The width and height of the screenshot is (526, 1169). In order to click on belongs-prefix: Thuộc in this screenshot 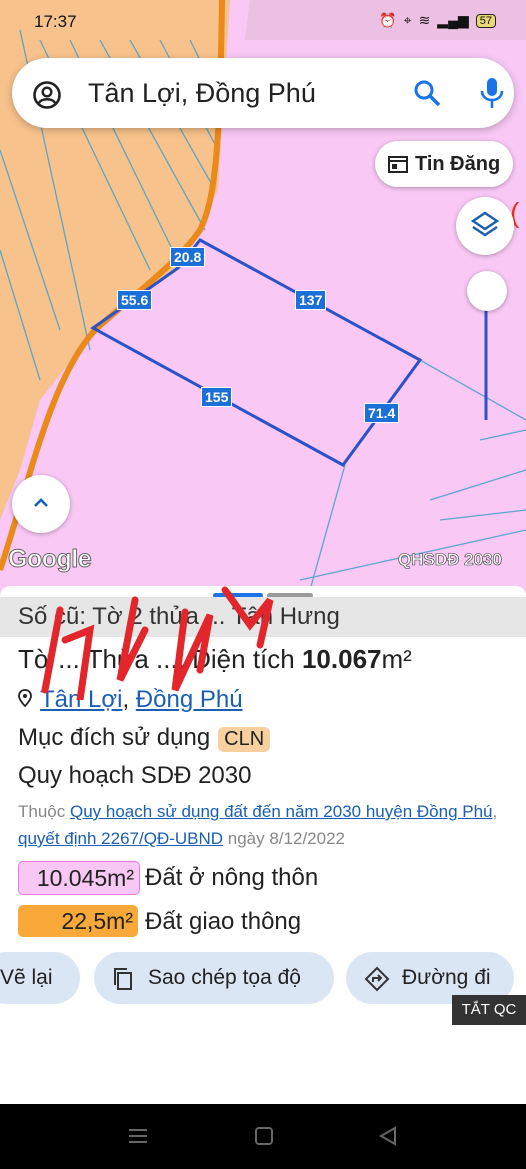, I will do `click(44, 811)`.